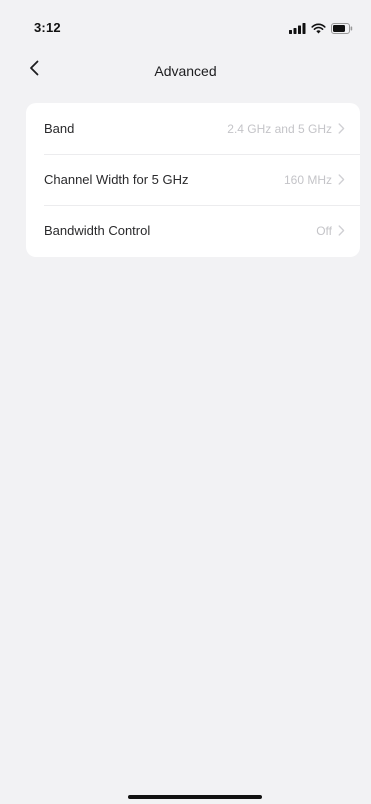 This screenshot has width=371, height=804. I want to click on bandwidth-control-row: Bandwidth Control Off, so click(193, 230).